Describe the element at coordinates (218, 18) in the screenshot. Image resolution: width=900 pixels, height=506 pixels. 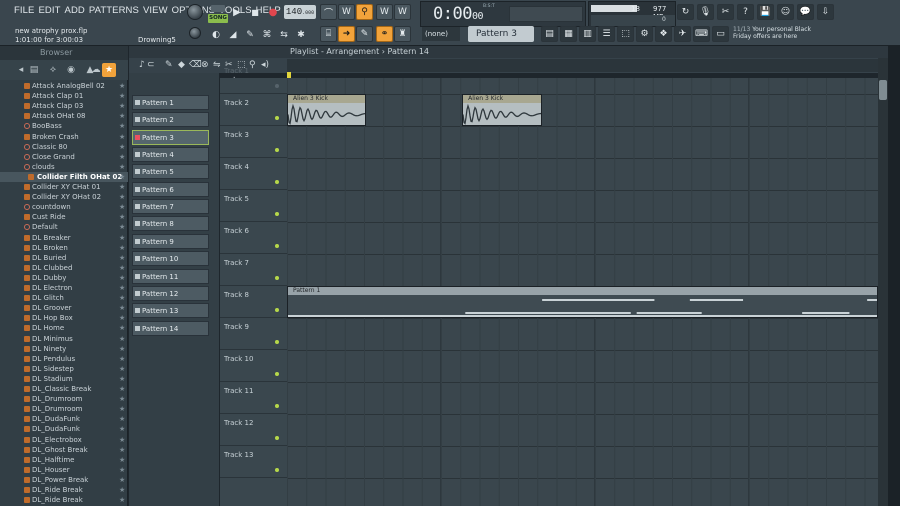
I see `song-mode-button: SONG` at that location.